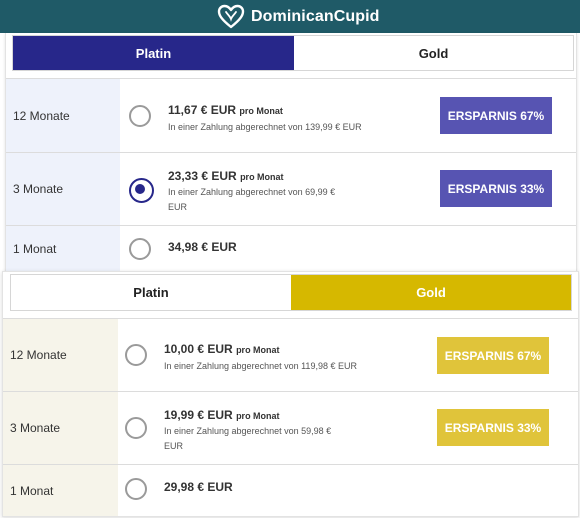 This screenshot has height=518, width=580. Describe the element at coordinates (141, 190) in the screenshot. I see `plan-radio-selected` at that location.